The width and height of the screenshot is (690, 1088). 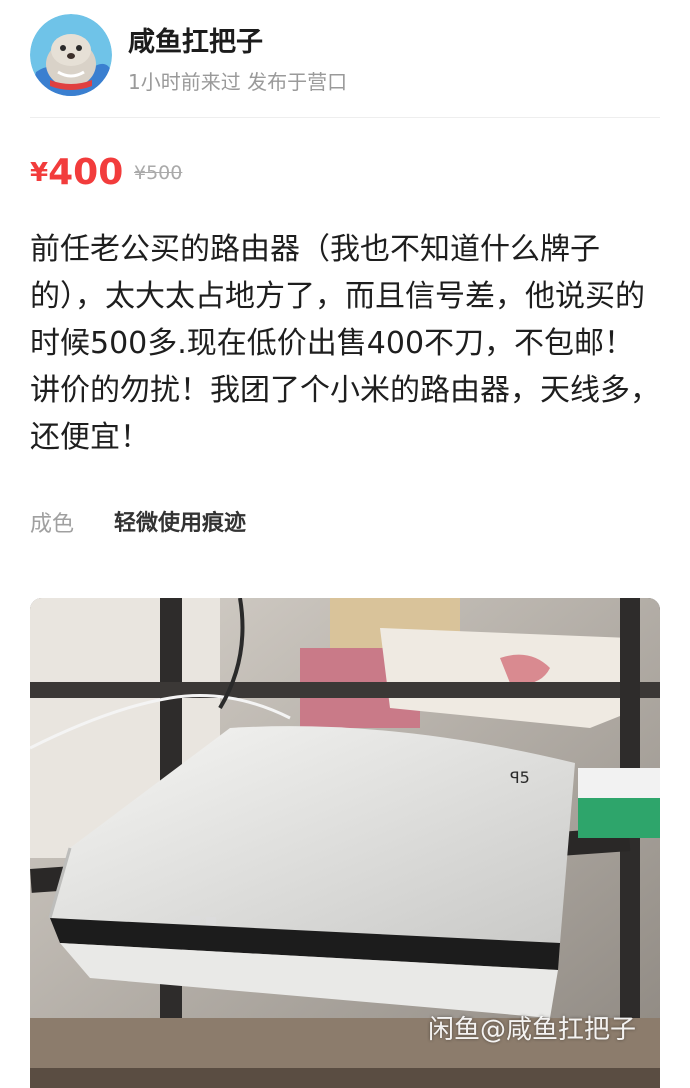 I want to click on svg-text: ꟼ5, so click(x=520, y=777).